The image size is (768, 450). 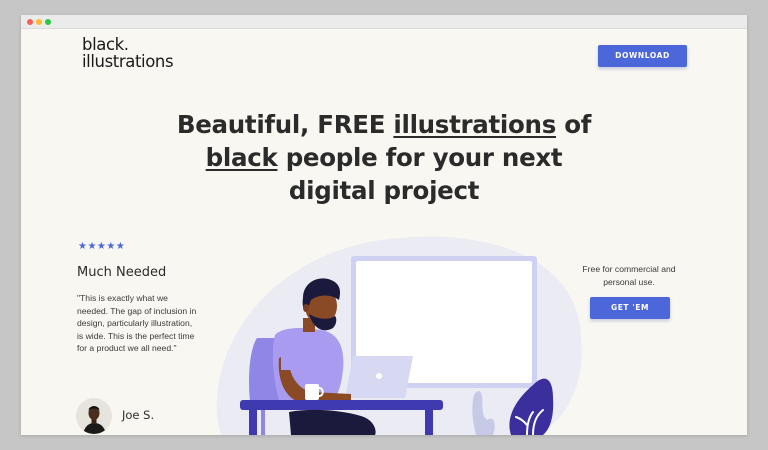 I want to click on headline-text-2: of, so click(x=574, y=124).